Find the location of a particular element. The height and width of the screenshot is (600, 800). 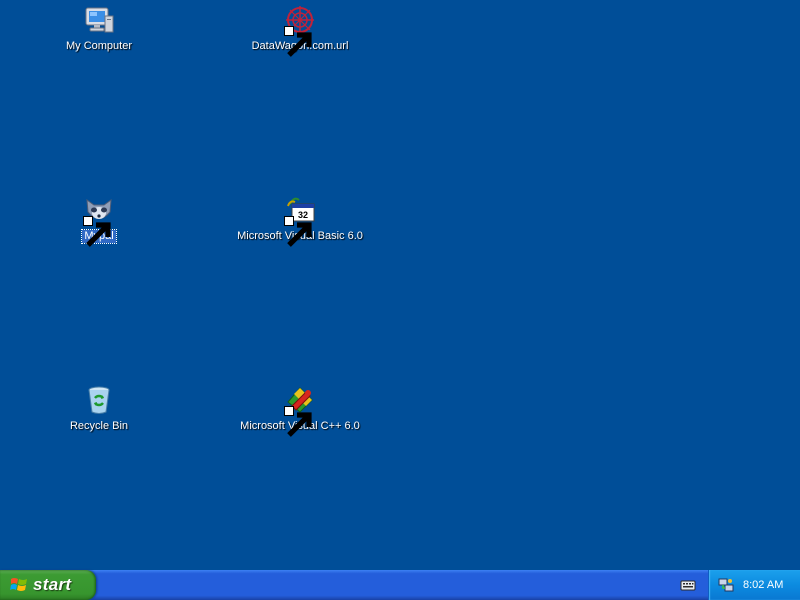

taskbar: start 8:02 AM is located at coordinates (400, 585).